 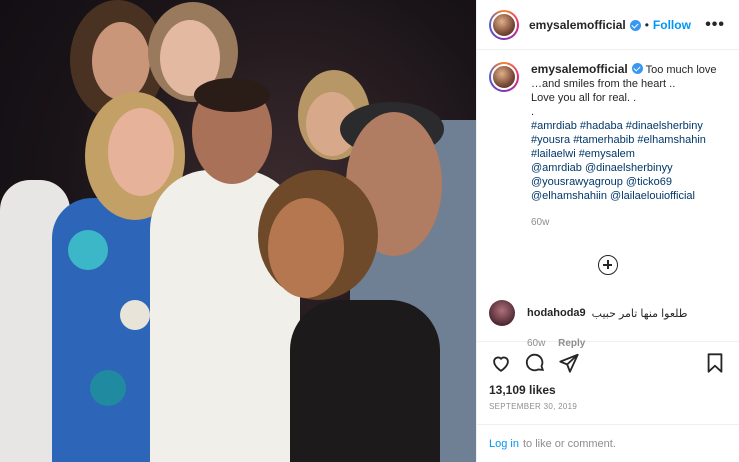 What do you see at coordinates (569, 363) in the screenshot?
I see `share-icon` at bounding box center [569, 363].